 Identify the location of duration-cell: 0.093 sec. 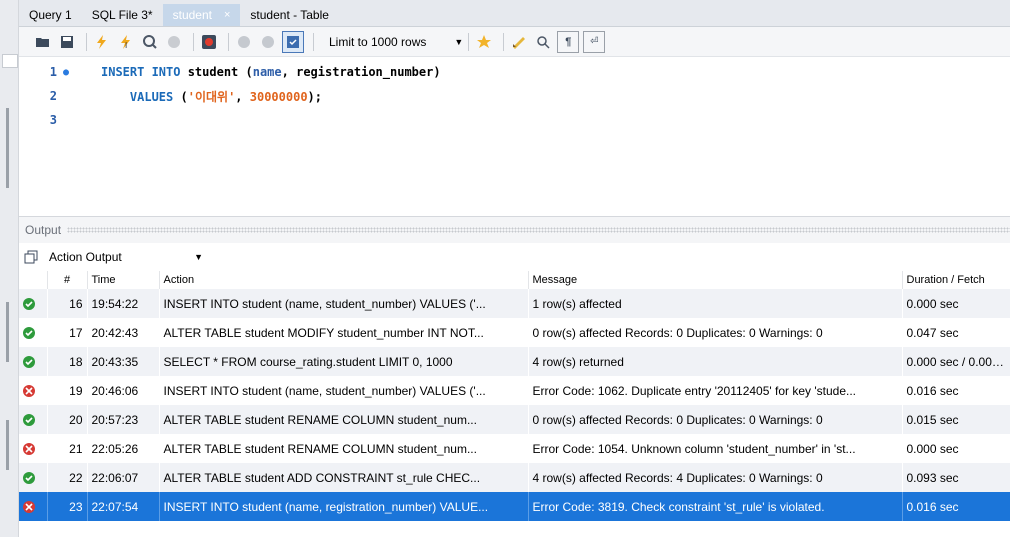
(956, 477).